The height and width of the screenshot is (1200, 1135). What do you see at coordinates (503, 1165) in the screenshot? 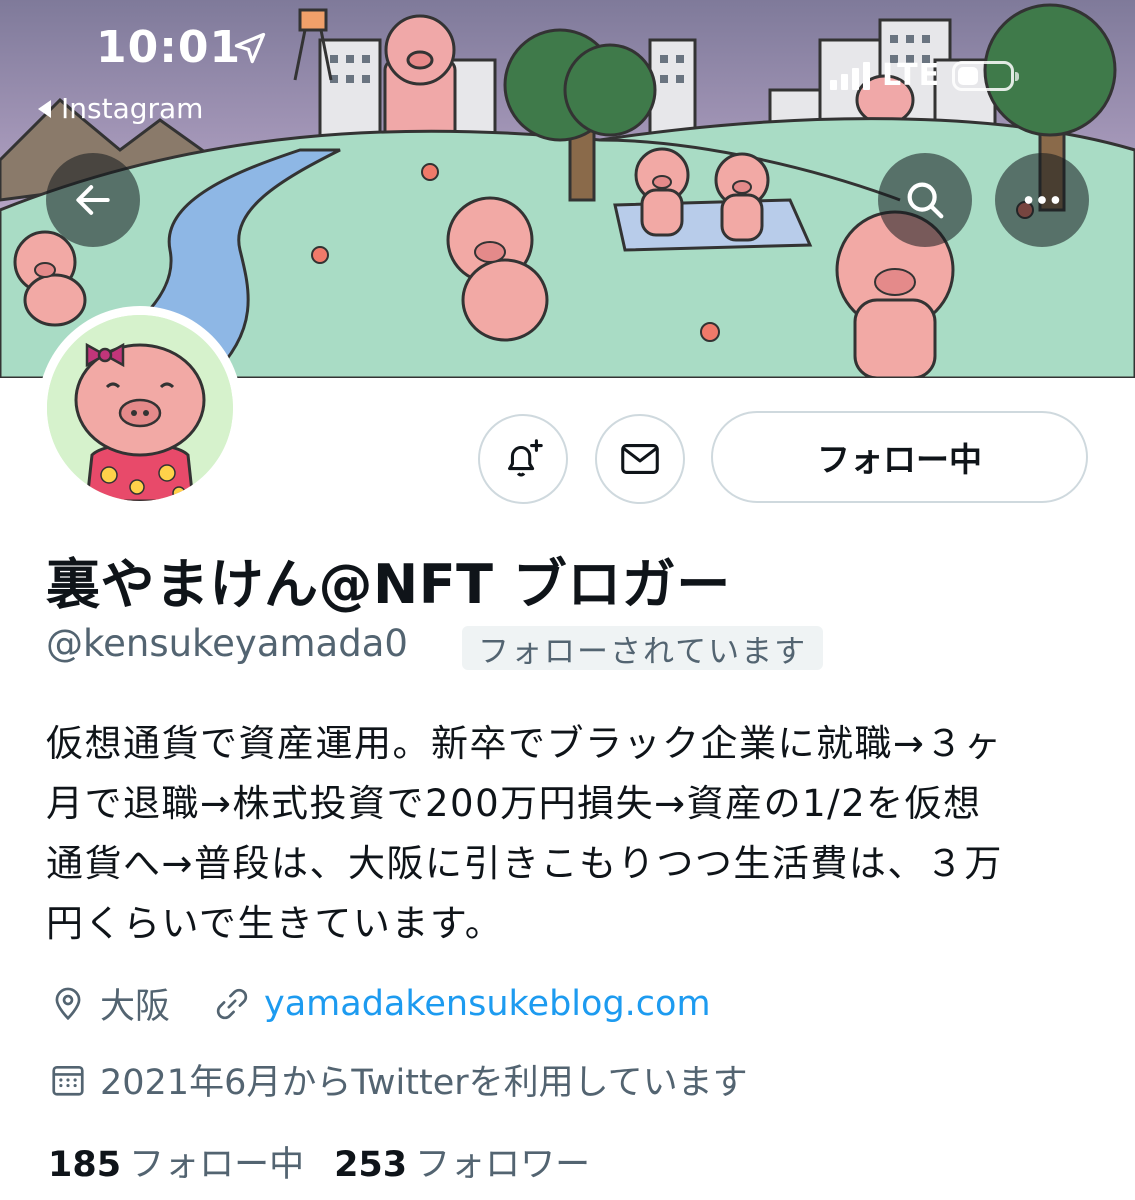
I see `followers-label: フォロワー` at bounding box center [503, 1165].